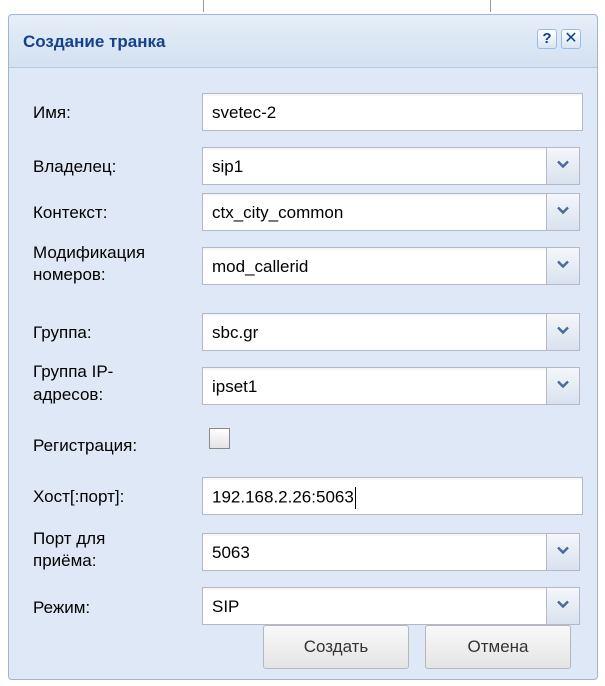 Image resolution: width=605 pixels, height=686 pixels. Describe the element at coordinates (392, 496) in the screenshot. I see `host-field: 192.168.2.26:5063` at that location.